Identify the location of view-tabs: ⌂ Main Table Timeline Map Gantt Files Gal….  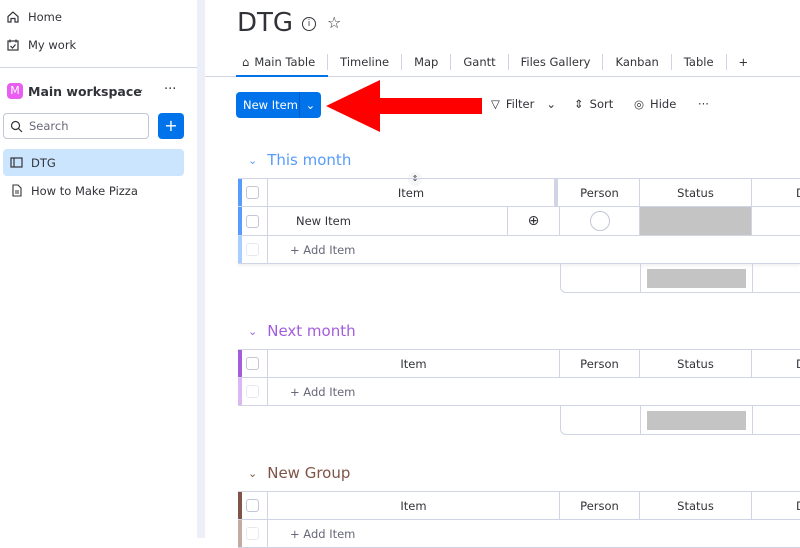
(499, 62).